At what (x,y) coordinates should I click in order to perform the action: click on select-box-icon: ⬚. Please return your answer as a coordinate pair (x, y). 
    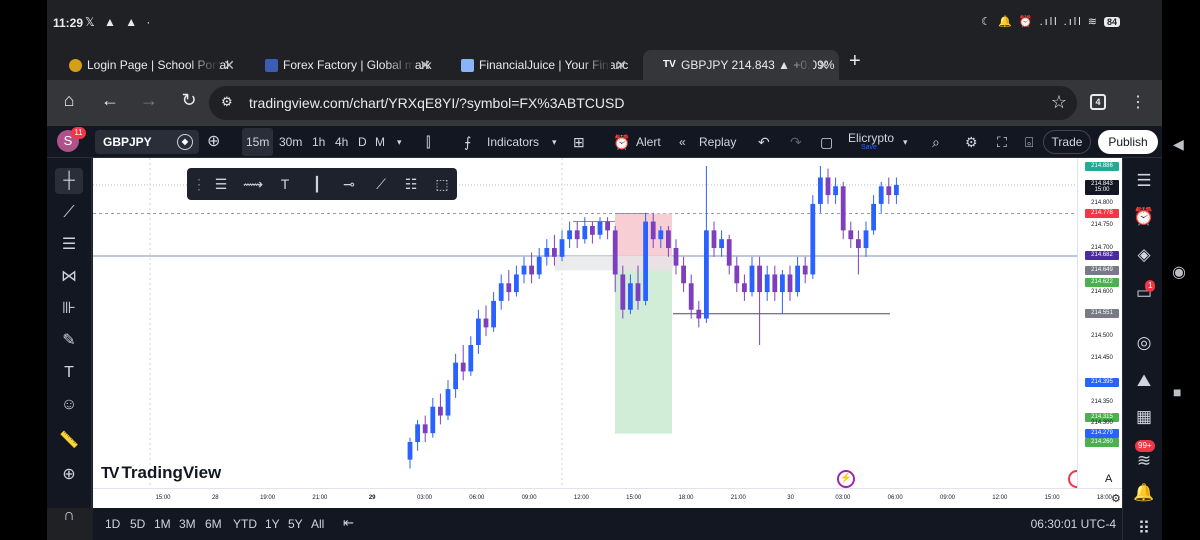
    Looking at the image, I should click on (442, 184).